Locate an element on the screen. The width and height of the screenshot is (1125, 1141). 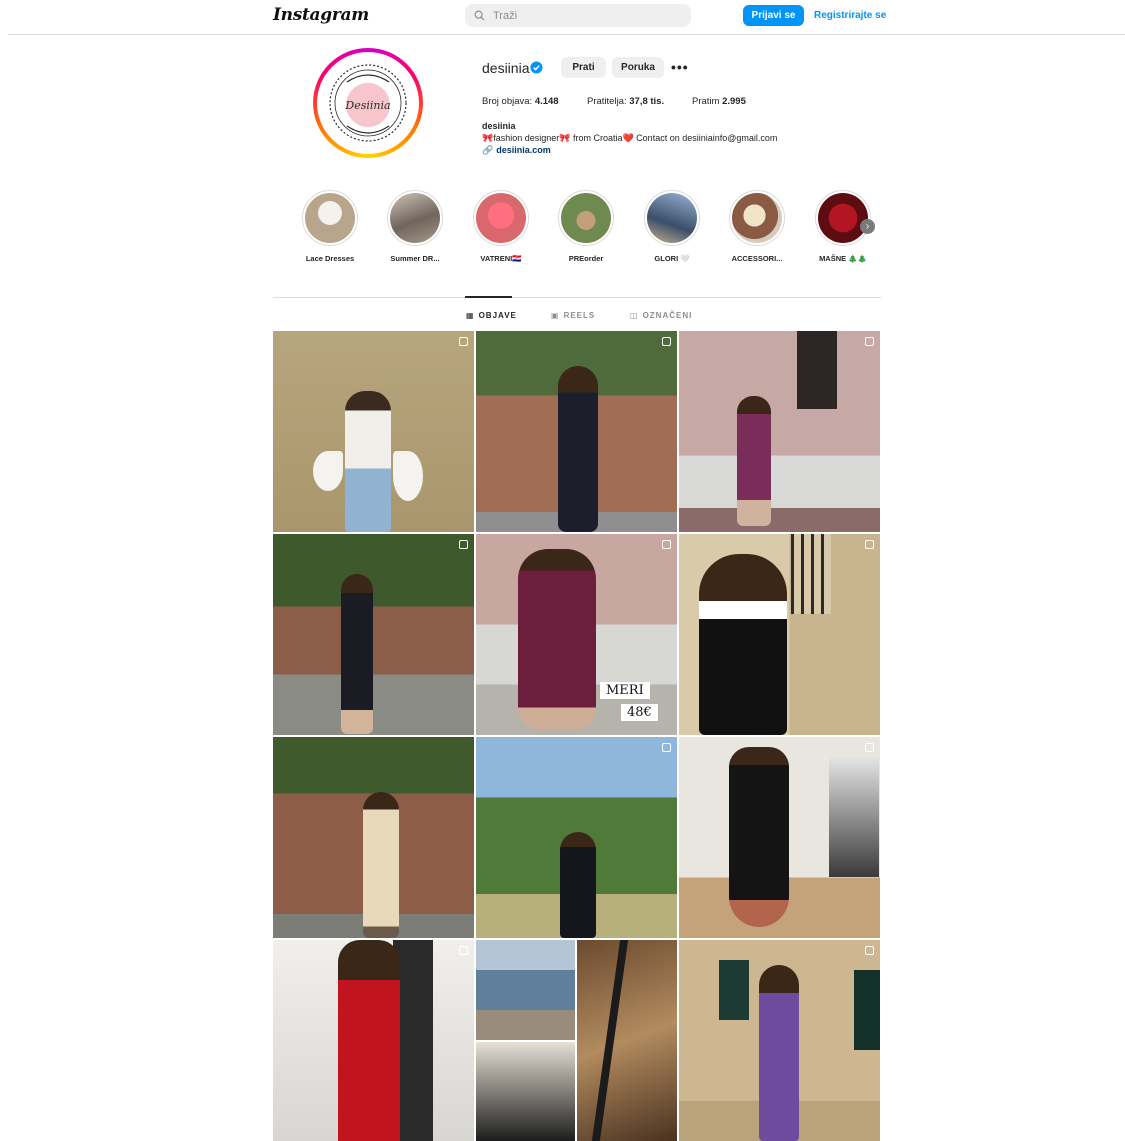
message-button: Poruka is located at coordinates (638, 67).